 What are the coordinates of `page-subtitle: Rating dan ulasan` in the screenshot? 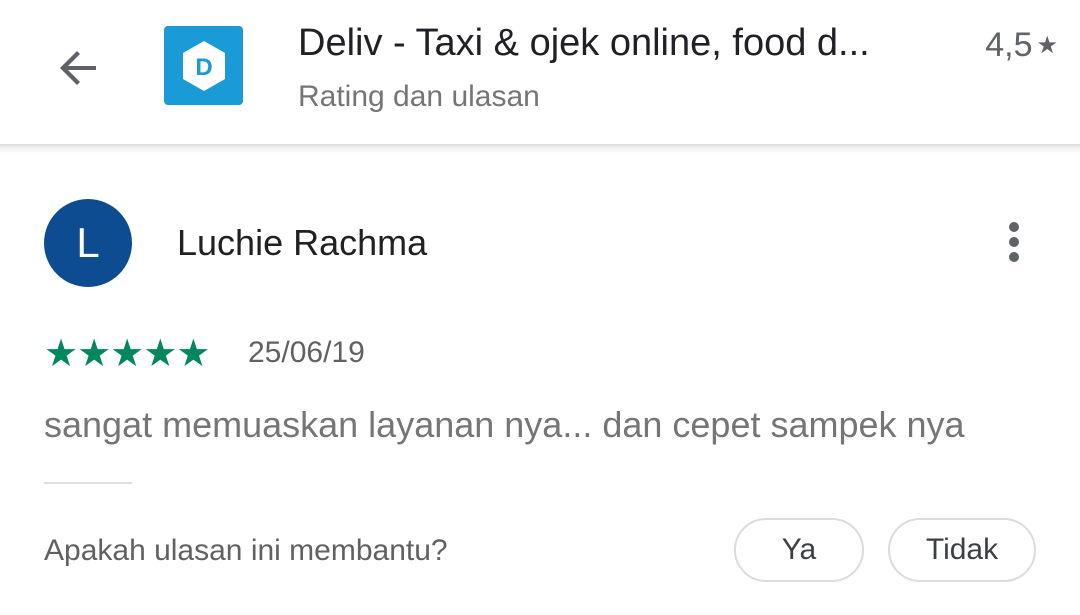 It's located at (419, 96).